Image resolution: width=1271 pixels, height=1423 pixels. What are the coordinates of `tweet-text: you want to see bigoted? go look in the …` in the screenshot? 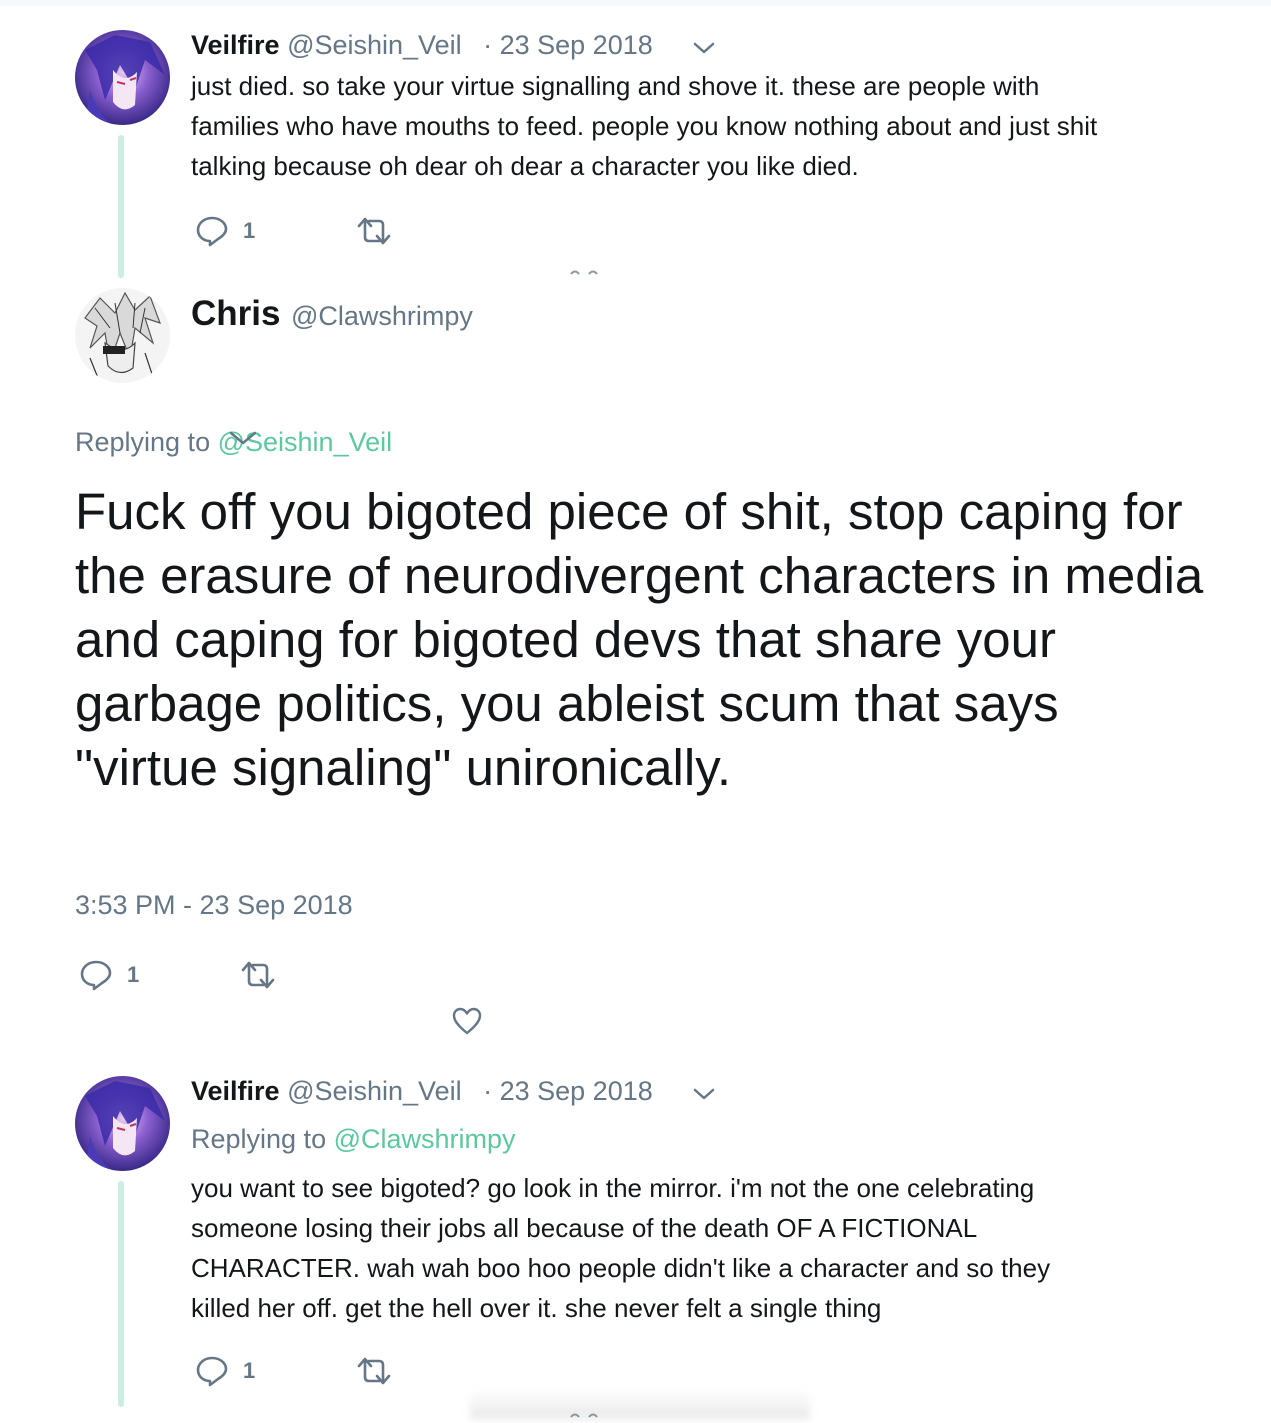 It's located at (621, 1248).